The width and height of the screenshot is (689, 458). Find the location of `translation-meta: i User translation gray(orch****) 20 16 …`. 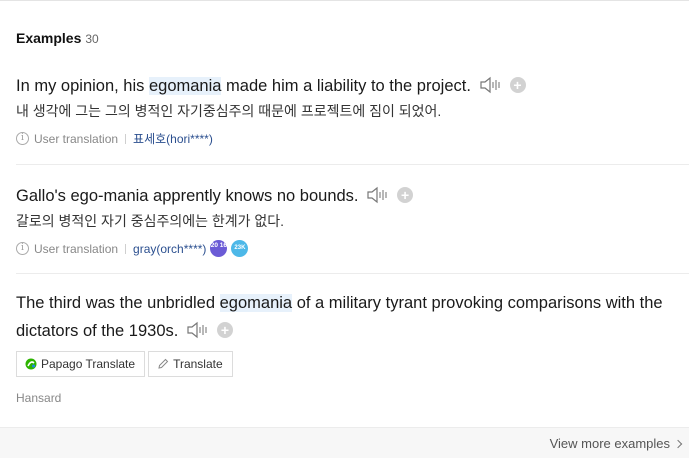

translation-meta: i User translation gray(orch****) 20 16 … is located at coordinates (352, 248).